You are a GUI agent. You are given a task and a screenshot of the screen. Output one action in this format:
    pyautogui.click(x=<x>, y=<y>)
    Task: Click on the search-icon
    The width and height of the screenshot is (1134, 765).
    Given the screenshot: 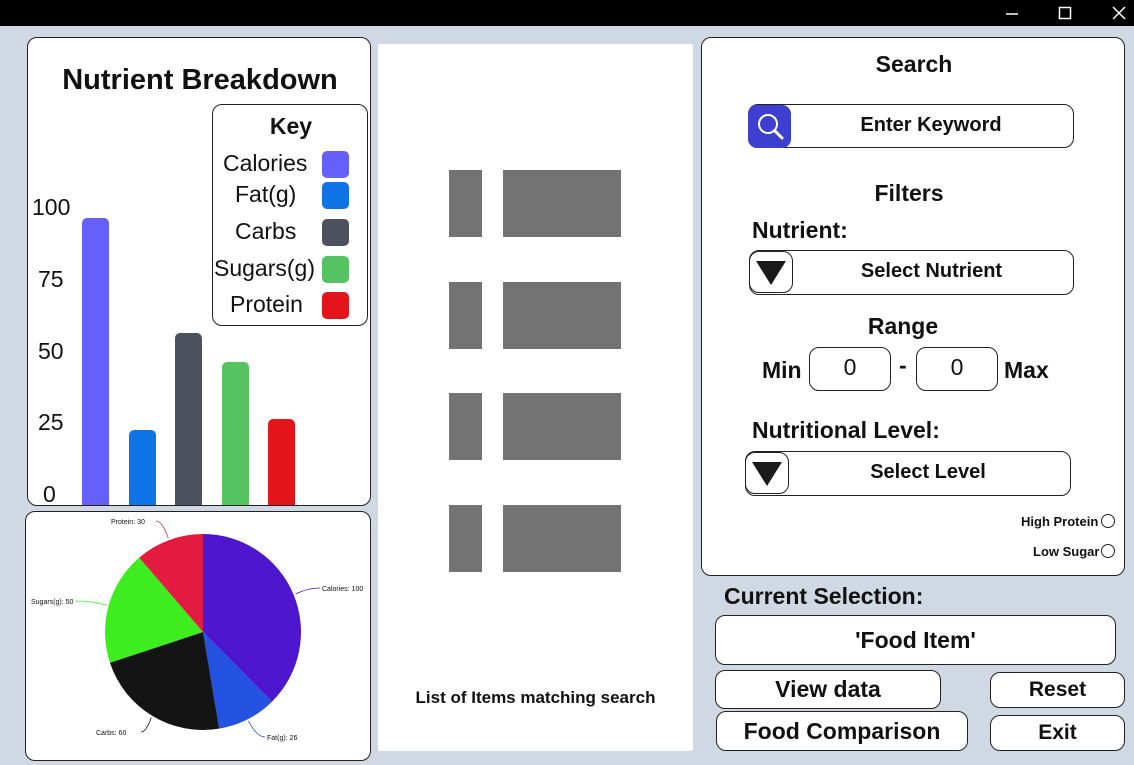 What is the action you would take?
    pyautogui.click(x=770, y=126)
    